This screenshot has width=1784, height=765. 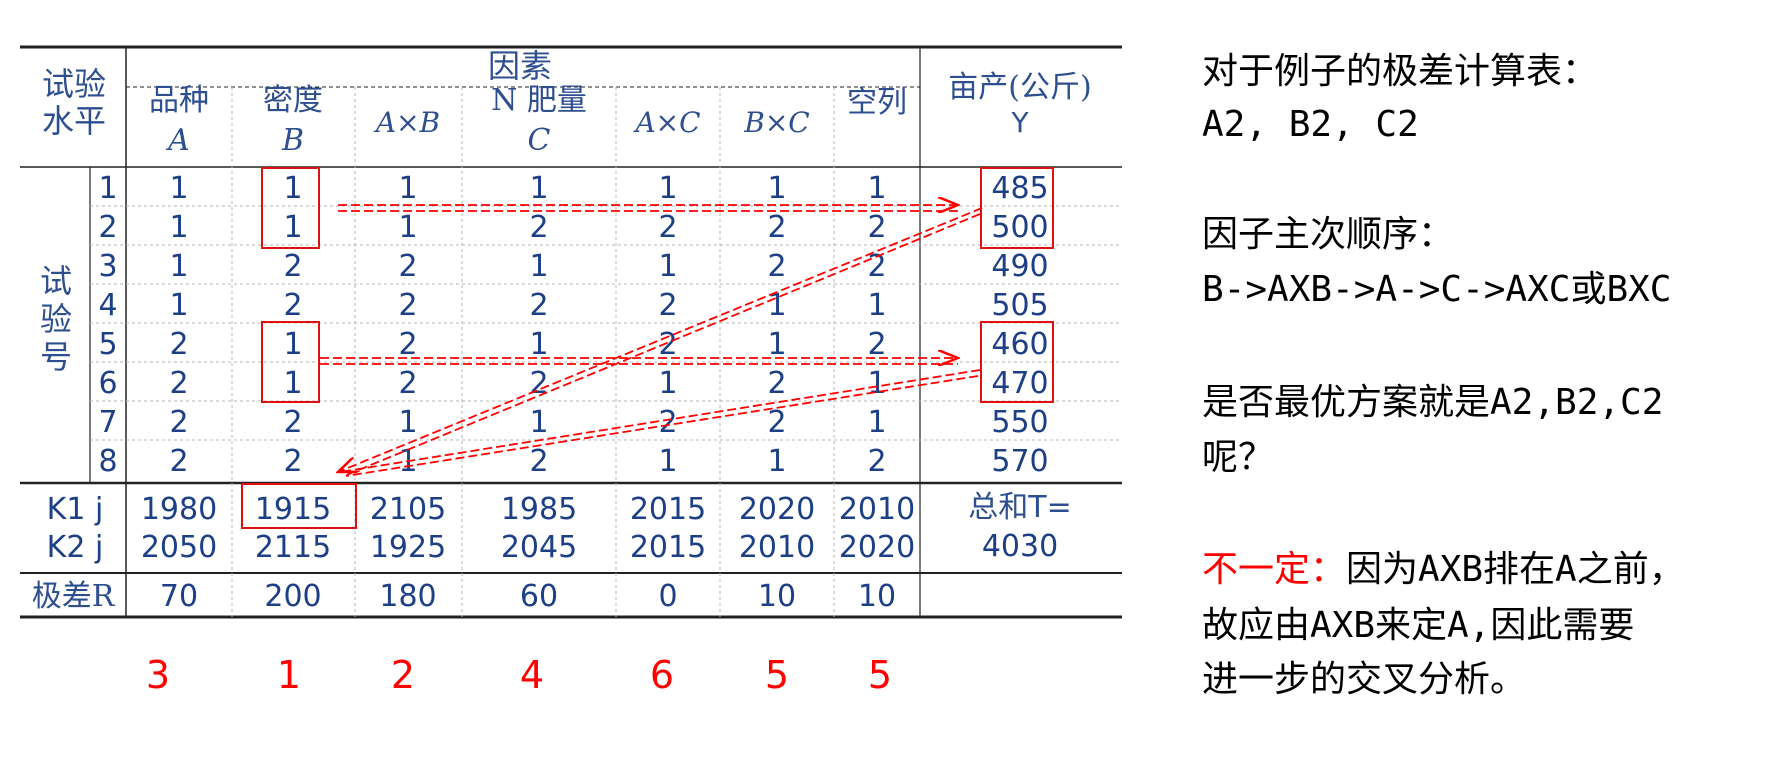 What do you see at coordinates (1019, 344) in the screenshot?
I see `yield-cell: 460` at bounding box center [1019, 344].